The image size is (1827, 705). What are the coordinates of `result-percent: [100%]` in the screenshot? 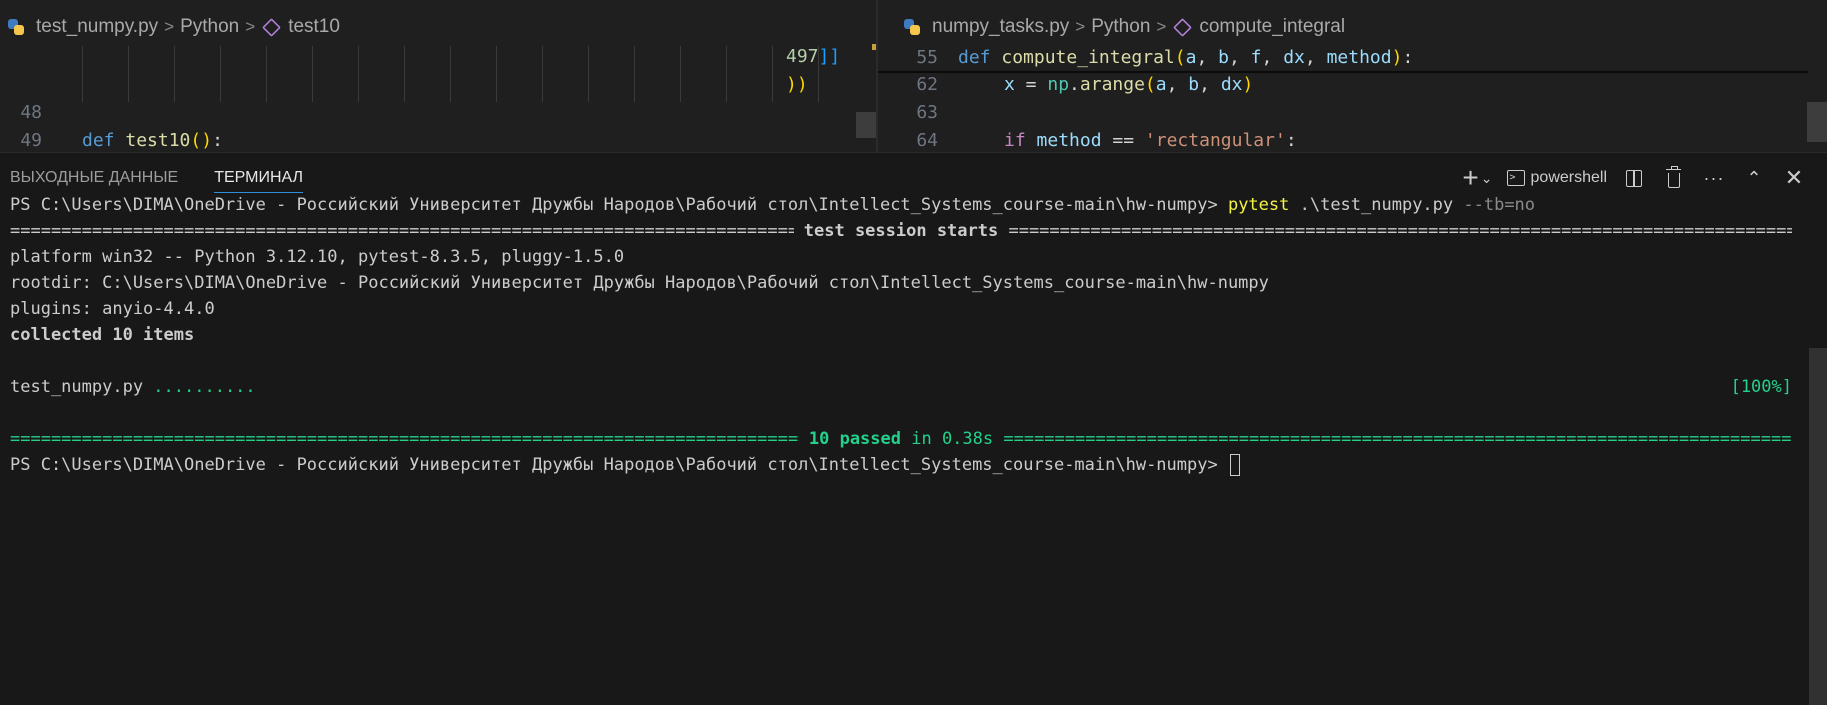 It's located at (1761, 387).